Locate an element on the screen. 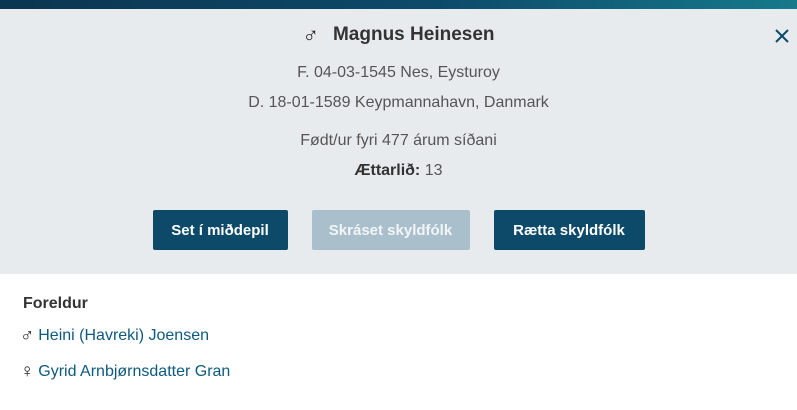  parent-item-father: ♂ Heini (Havreki) Joensen is located at coordinates (114, 335).